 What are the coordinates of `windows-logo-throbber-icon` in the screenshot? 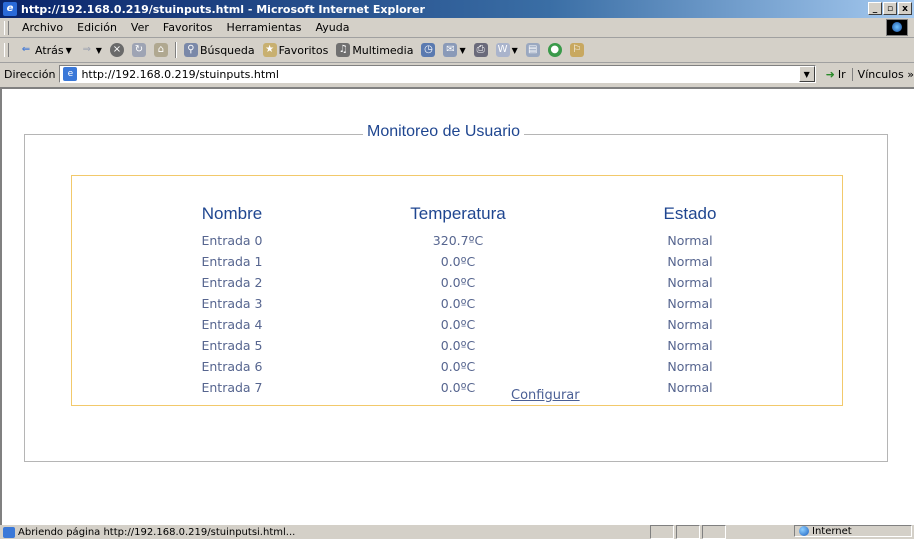 It's located at (897, 27).